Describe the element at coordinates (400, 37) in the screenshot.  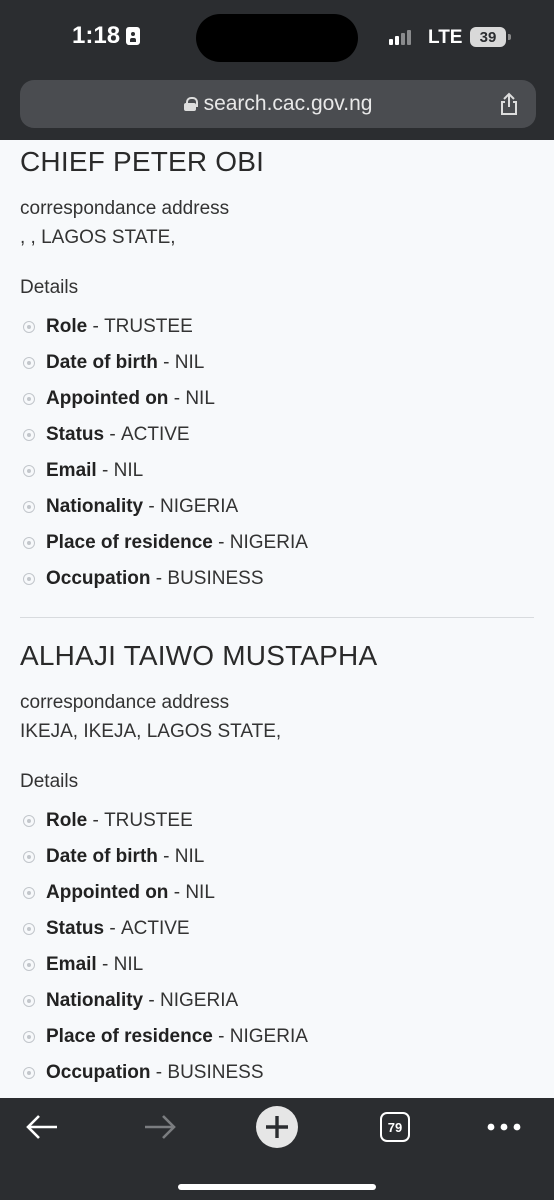
I see `cellular-signal-icon` at that location.